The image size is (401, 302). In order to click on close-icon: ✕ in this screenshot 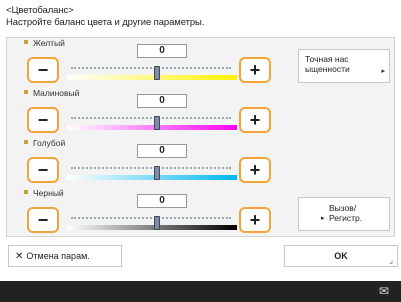, I will do `click(19, 256)`.